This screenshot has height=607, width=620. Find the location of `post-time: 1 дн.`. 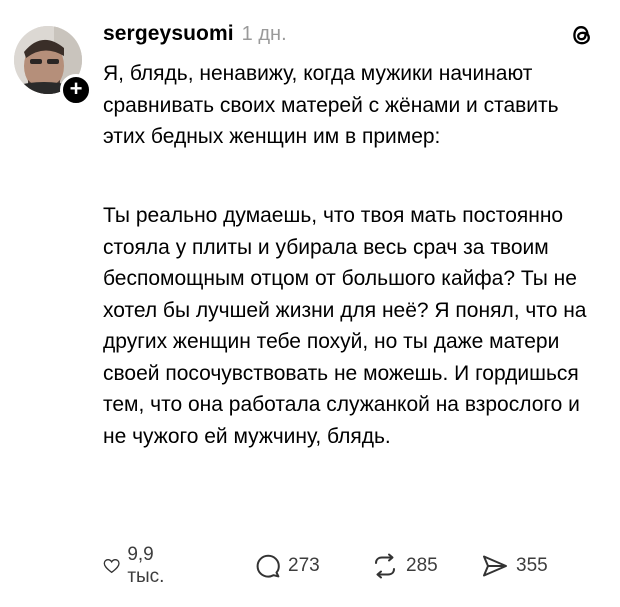

post-time: 1 дн. is located at coordinates (264, 34).